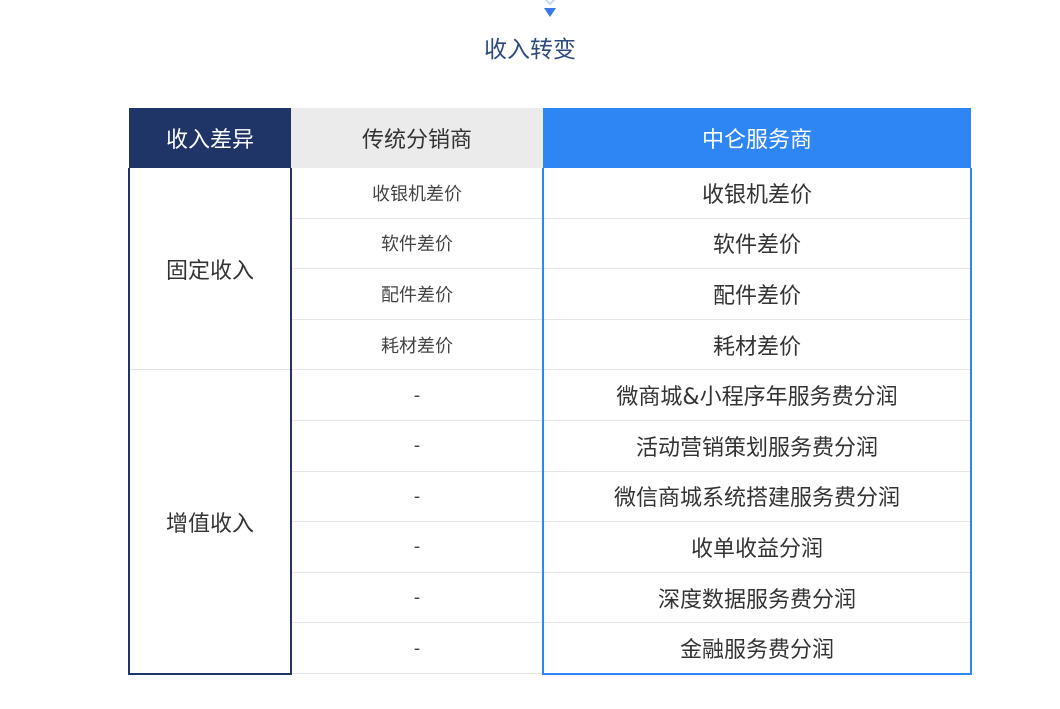  Describe the element at coordinates (757, 244) in the screenshot. I see `zhonglun-cell: 软件差价` at that location.